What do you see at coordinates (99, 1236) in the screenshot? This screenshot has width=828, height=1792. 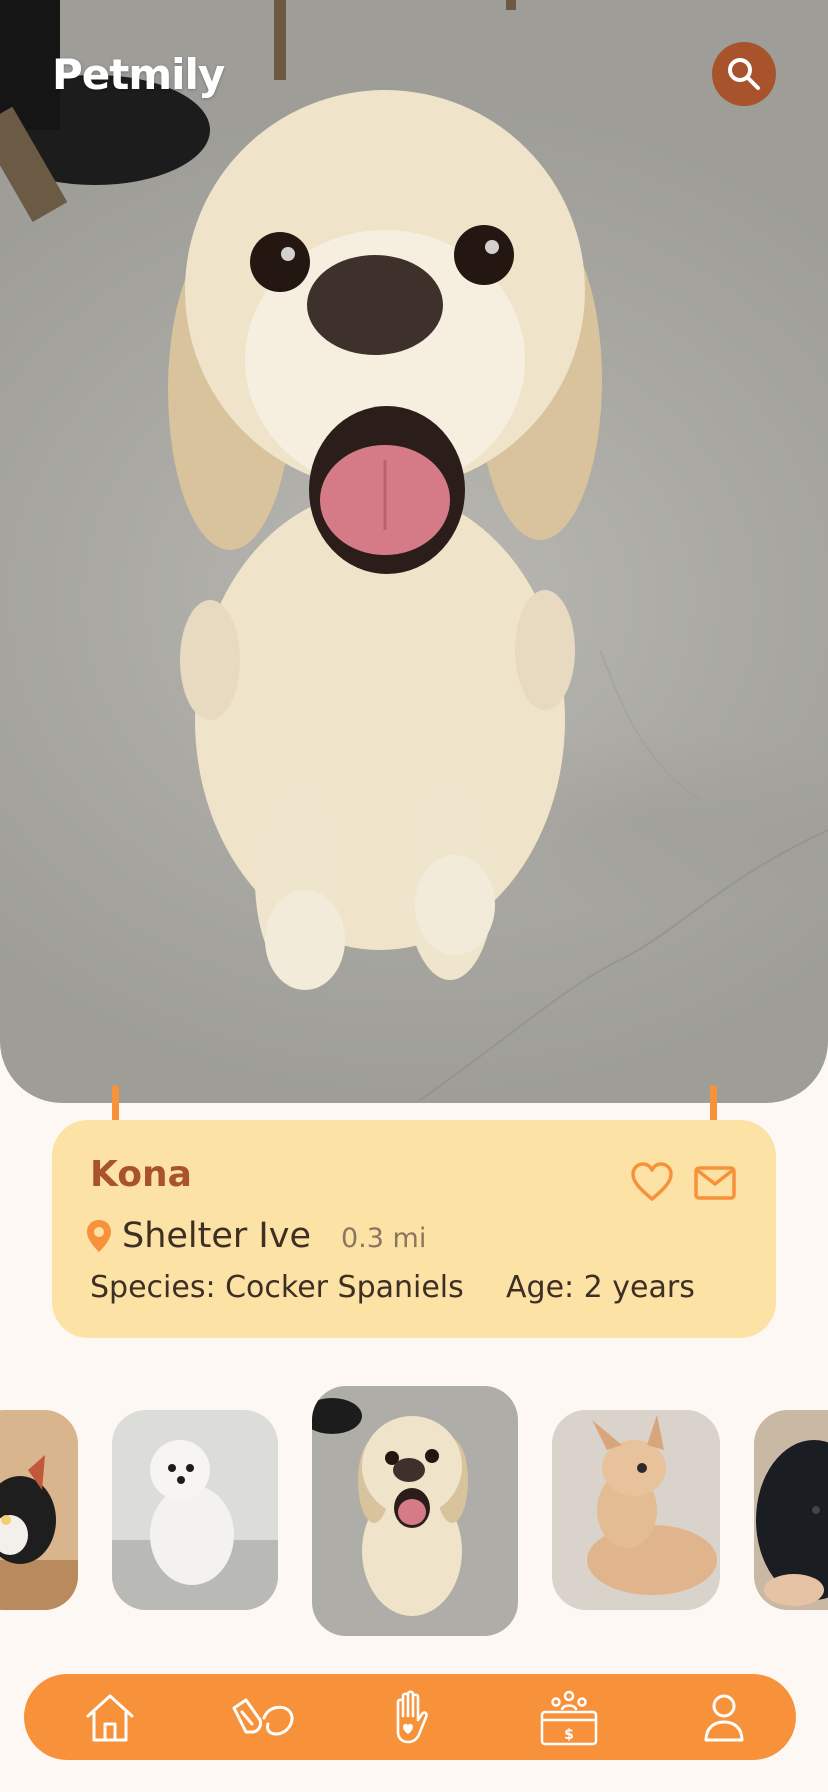 I see `location-pin-icon` at bounding box center [99, 1236].